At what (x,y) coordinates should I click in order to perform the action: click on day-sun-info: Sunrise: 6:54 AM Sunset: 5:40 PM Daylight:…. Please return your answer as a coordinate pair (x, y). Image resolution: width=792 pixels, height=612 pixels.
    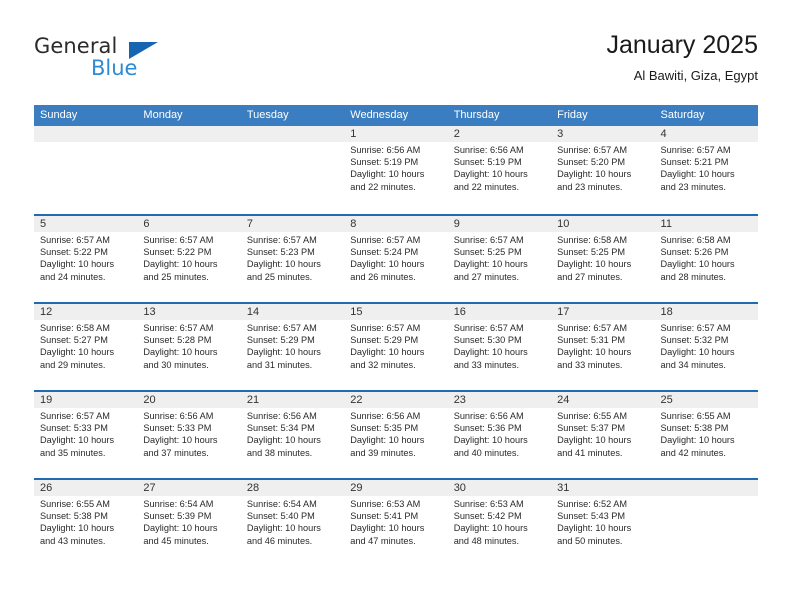
    Looking at the image, I should click on (292, 522).